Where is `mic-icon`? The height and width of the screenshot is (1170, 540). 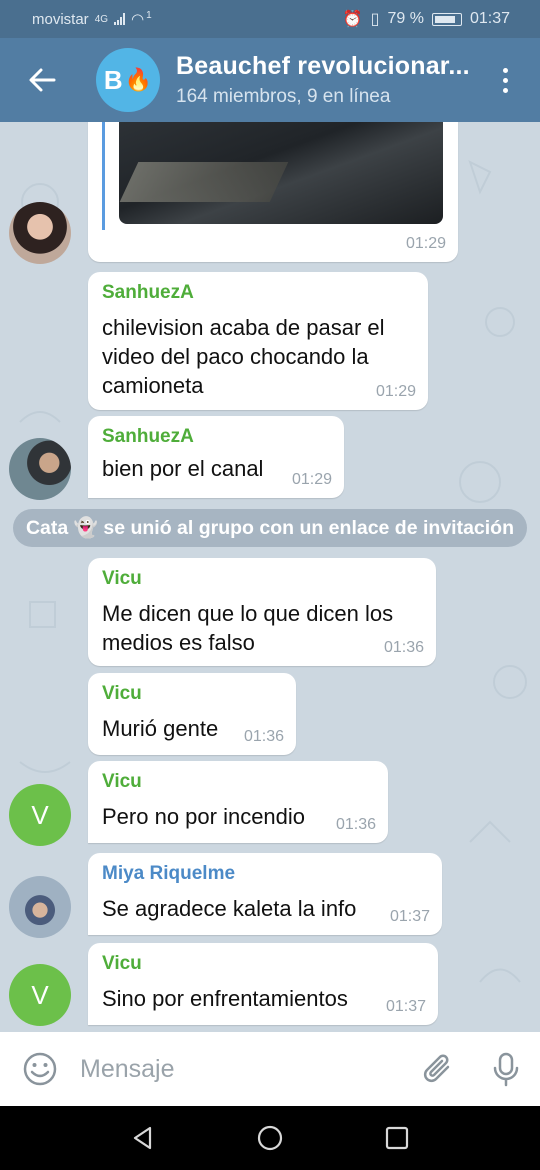 mic-icon is located at coordinates (506, 1069).